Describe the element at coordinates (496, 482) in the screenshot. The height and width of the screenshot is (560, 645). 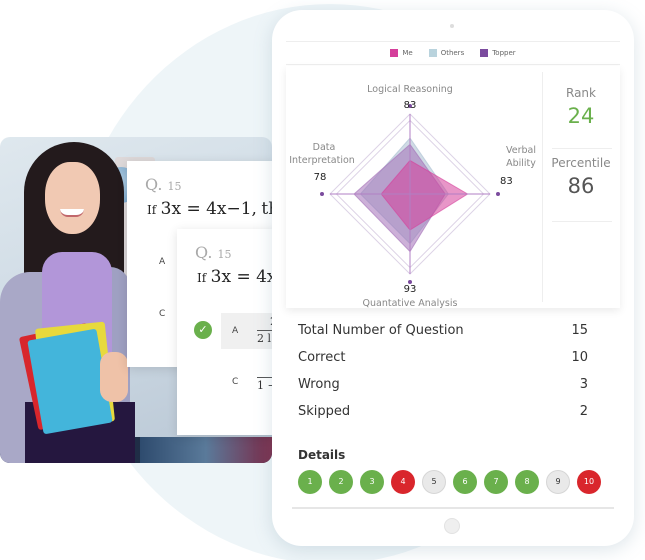
I see `question-bubble-correct: 7` at that location.